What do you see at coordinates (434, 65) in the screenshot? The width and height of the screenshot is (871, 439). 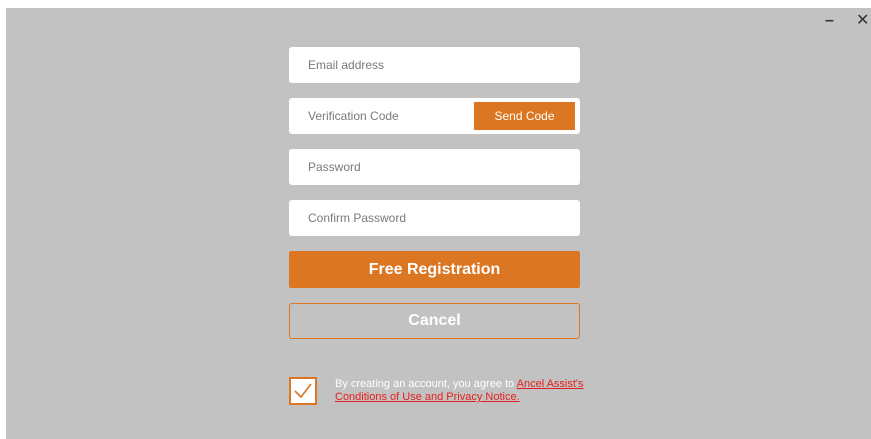 I see `email-field: Email address` at bounding box center [434, 65].